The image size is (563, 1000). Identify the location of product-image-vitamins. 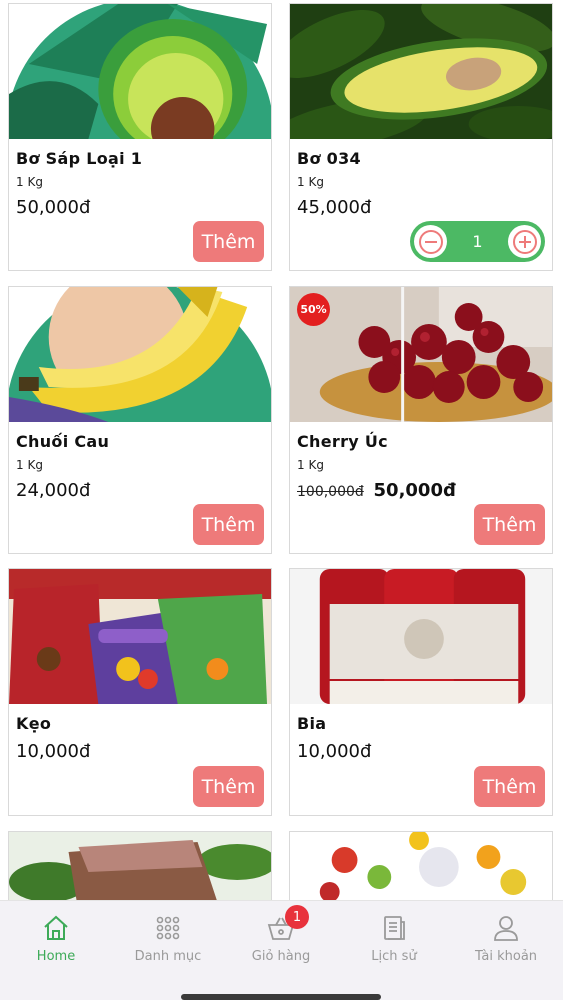
(421, 866).